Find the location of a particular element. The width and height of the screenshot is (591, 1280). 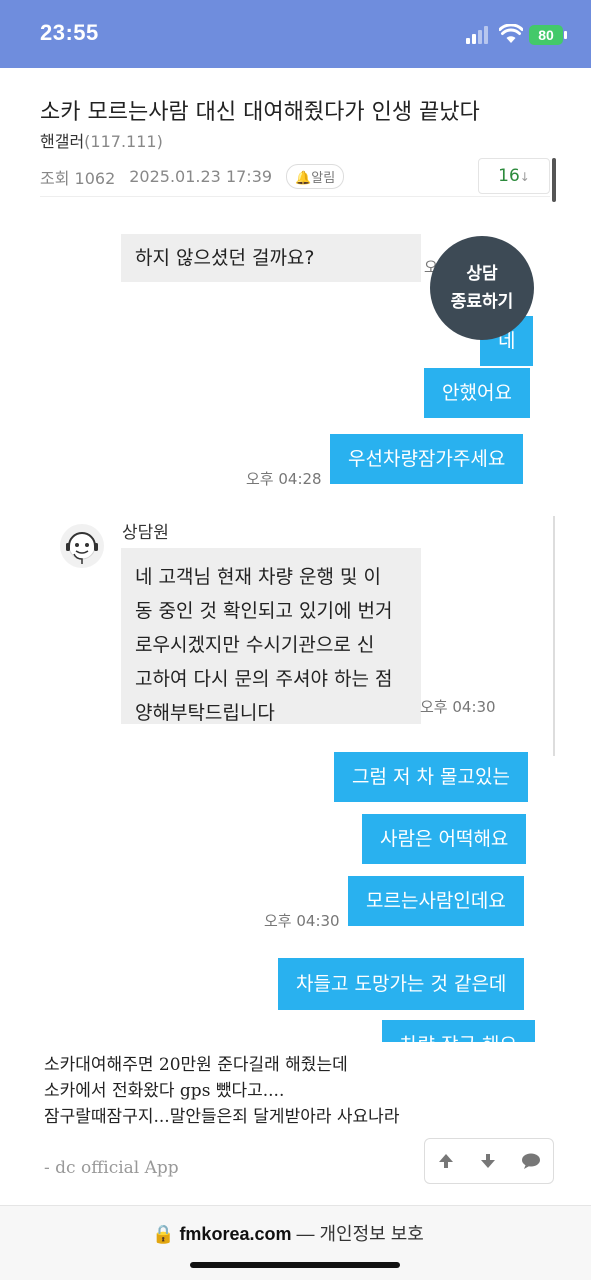

consult-end-line2: 종료하기 is located at coordinates (482, 302).